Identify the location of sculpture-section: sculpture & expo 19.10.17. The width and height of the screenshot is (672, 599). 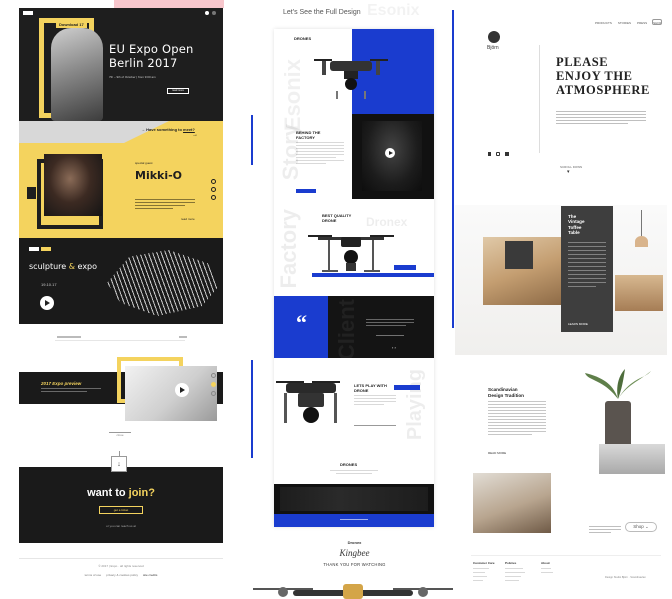
(121, 281).